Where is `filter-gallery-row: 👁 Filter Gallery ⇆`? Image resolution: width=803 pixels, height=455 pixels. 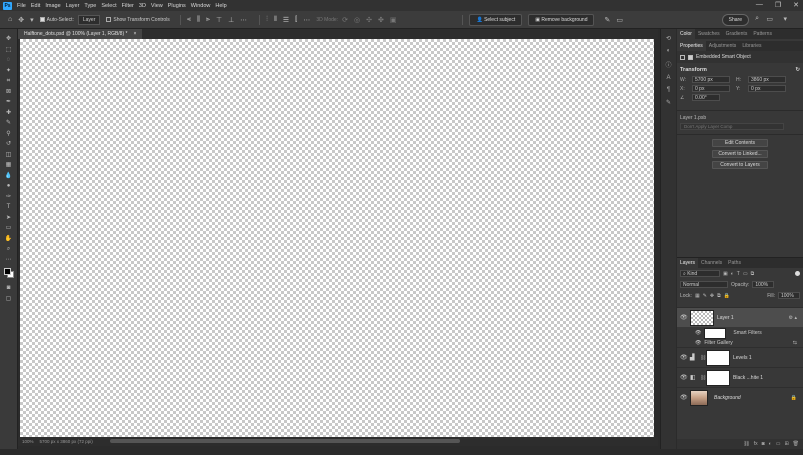 filter-gallery-row: 👁 Filter Gallery ⇆ is located at coordinates (740, 343).